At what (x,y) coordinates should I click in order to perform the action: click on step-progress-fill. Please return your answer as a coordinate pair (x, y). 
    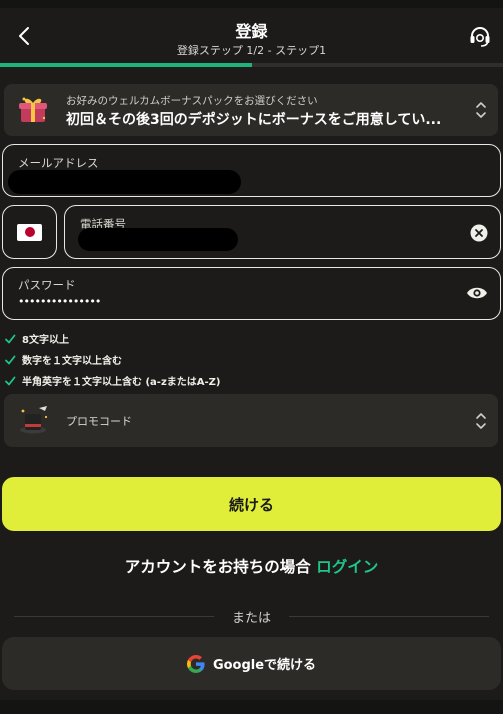
    Looking at the image, I should click on (126, 65).